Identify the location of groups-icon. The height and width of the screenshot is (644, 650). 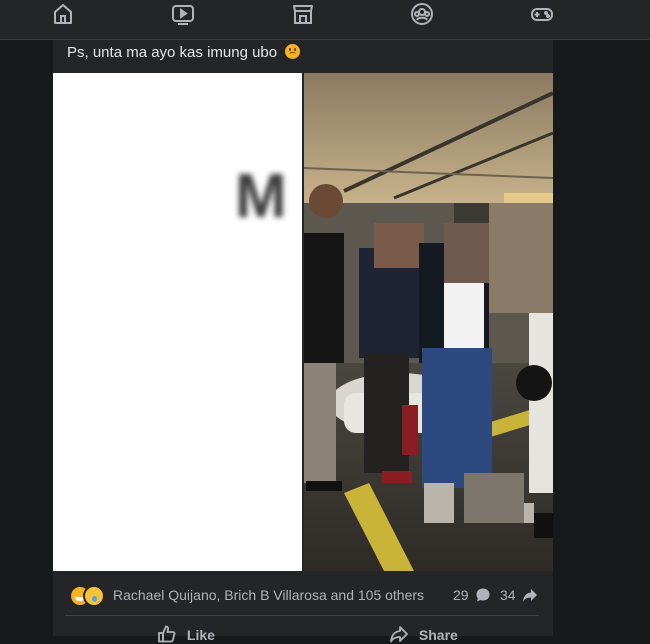
(422, 14).